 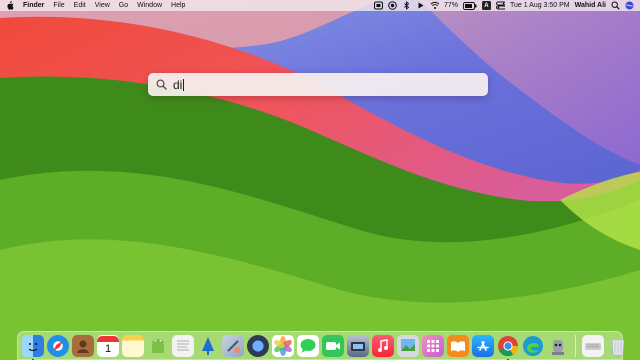 What do you see at coordinates (83, 345) in the screenshot?
I see `contacts-icon` at bounding box center [83, 345].